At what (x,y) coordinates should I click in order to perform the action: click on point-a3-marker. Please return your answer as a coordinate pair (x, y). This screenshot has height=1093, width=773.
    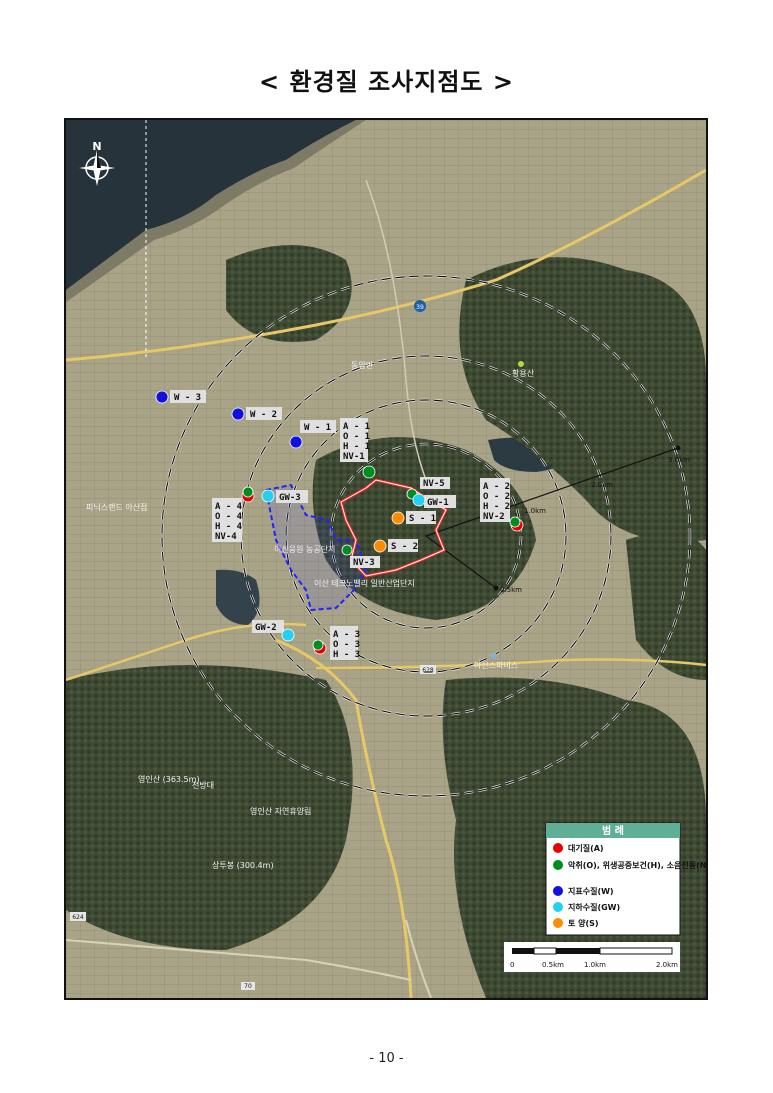
    Looking at the image, I should click on (318, 645).